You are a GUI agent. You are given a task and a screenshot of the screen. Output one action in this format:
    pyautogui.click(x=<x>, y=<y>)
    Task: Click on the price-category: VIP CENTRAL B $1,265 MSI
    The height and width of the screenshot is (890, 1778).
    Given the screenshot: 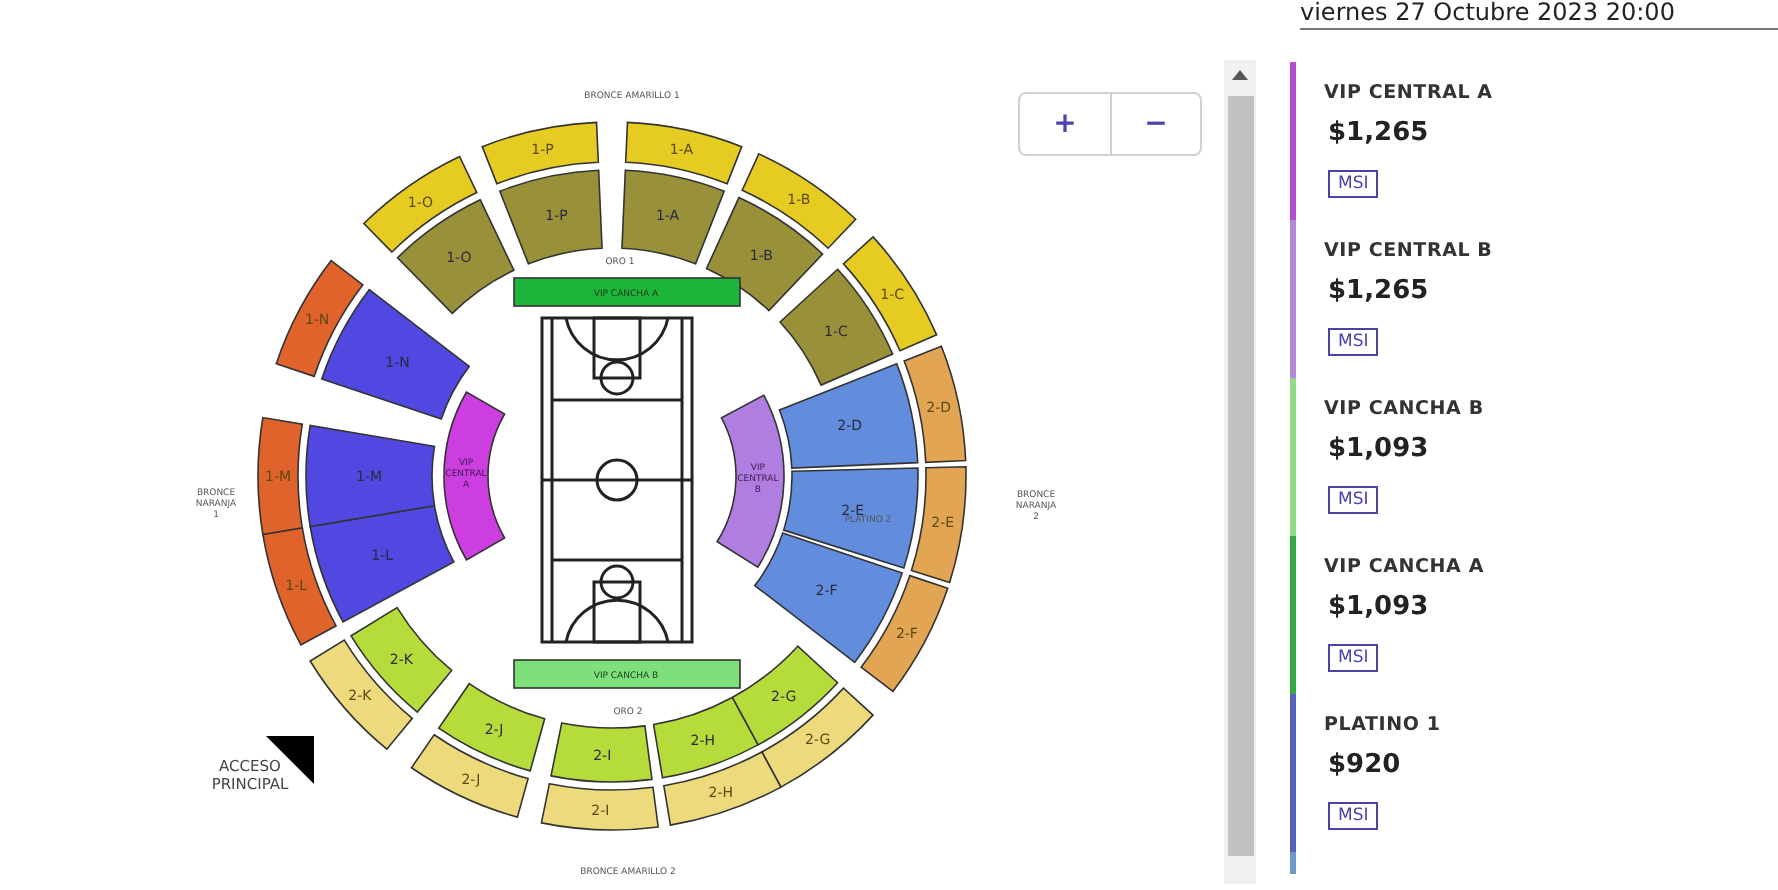 What is the action you would take?
    pyautogui.click(x=1534, y=299)
    